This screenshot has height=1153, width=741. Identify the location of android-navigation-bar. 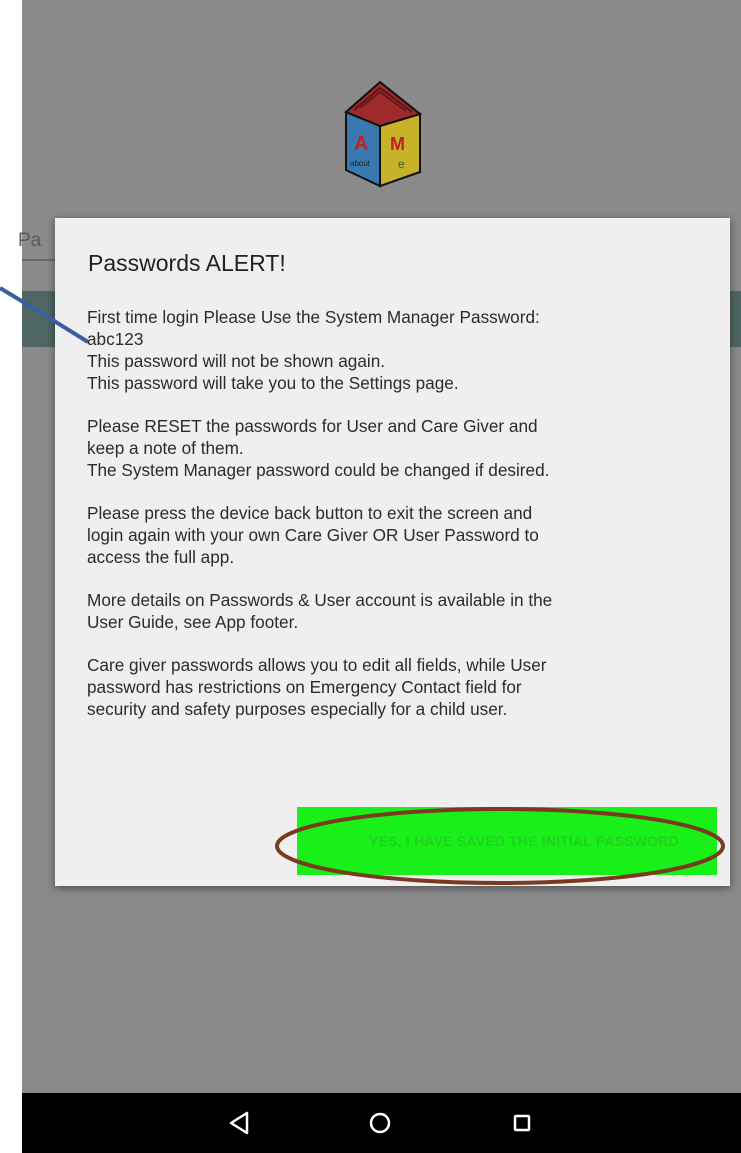
(381, 1123).